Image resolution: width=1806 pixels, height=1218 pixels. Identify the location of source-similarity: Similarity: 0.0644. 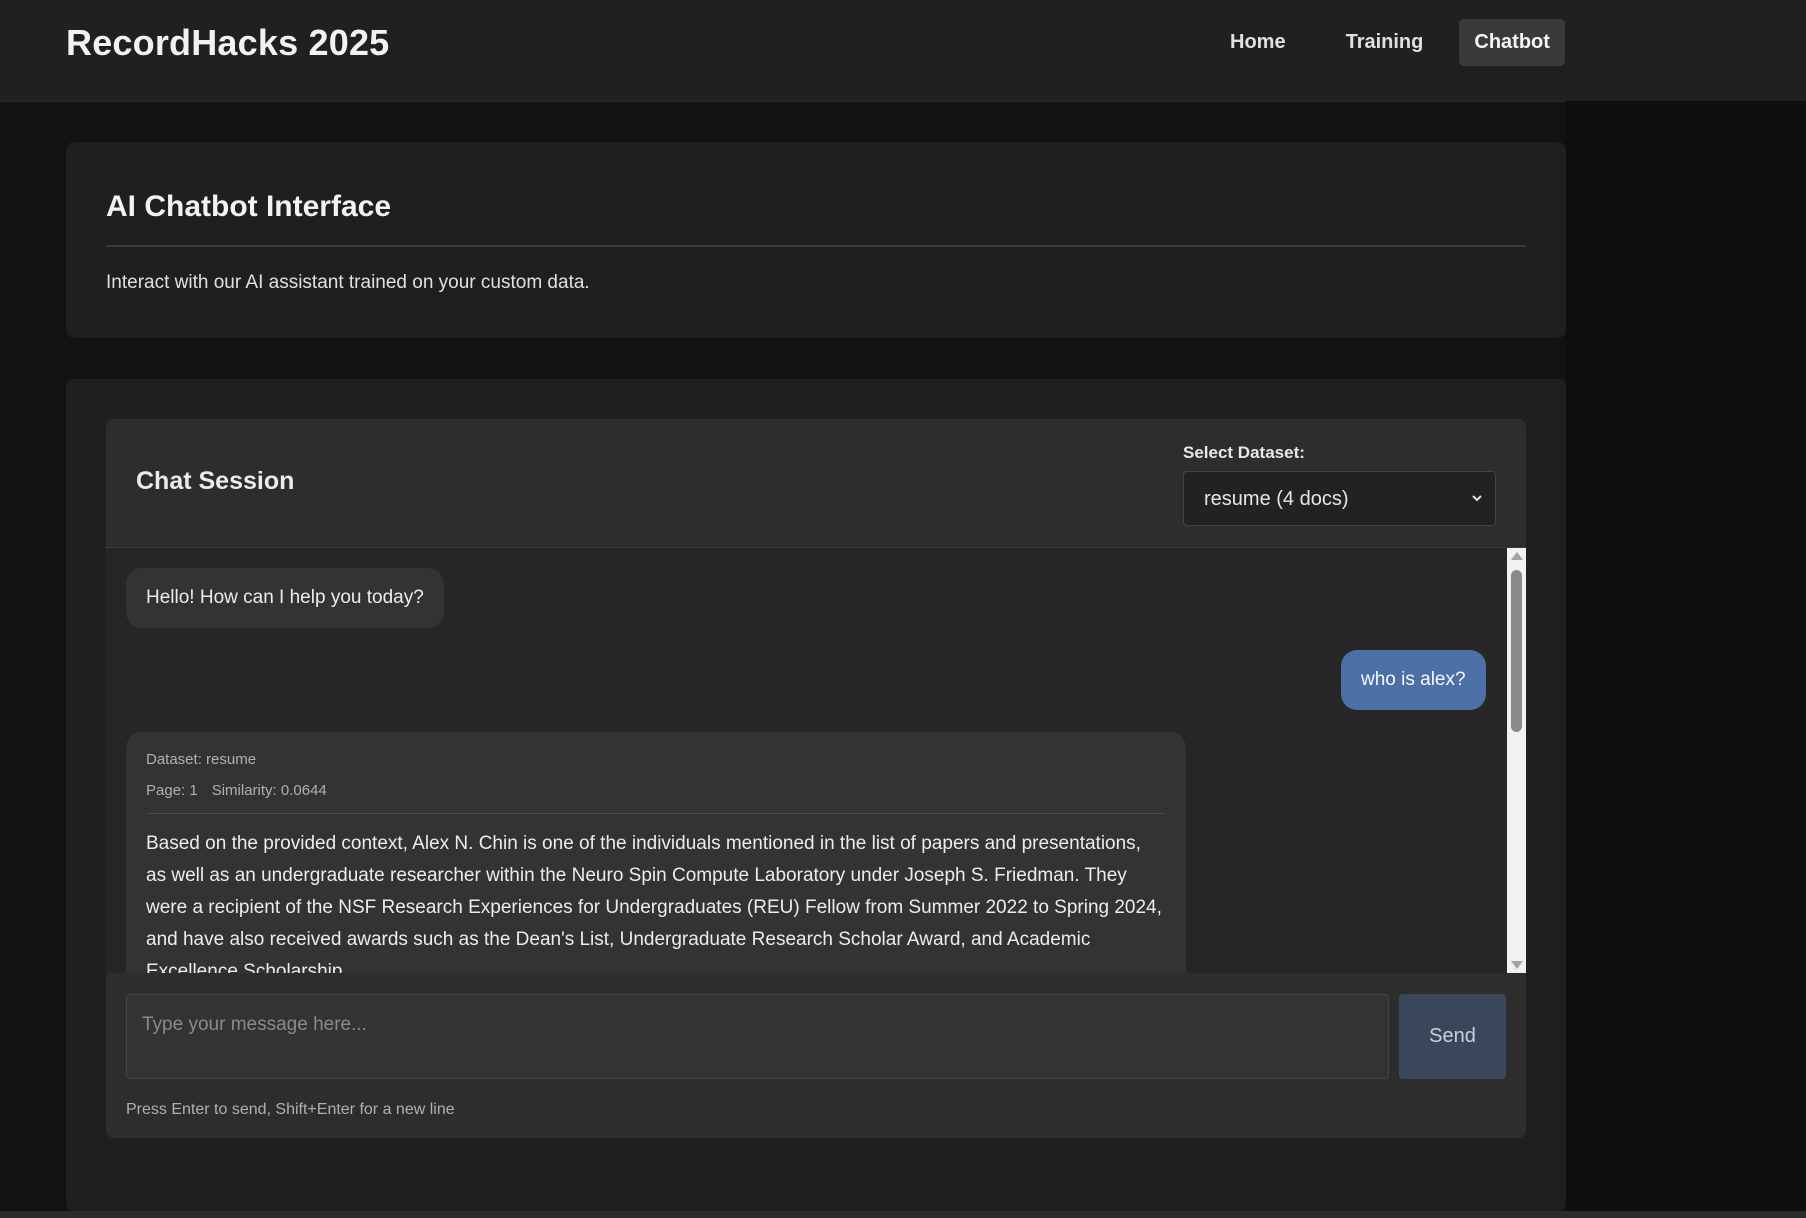
(269, 790).